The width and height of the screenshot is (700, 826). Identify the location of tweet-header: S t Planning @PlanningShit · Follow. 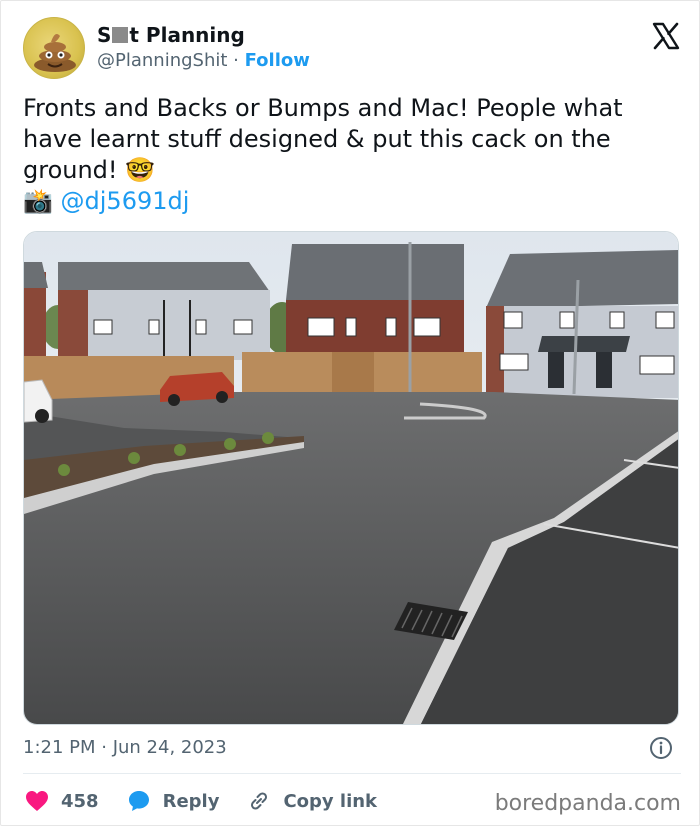
(352, 49).